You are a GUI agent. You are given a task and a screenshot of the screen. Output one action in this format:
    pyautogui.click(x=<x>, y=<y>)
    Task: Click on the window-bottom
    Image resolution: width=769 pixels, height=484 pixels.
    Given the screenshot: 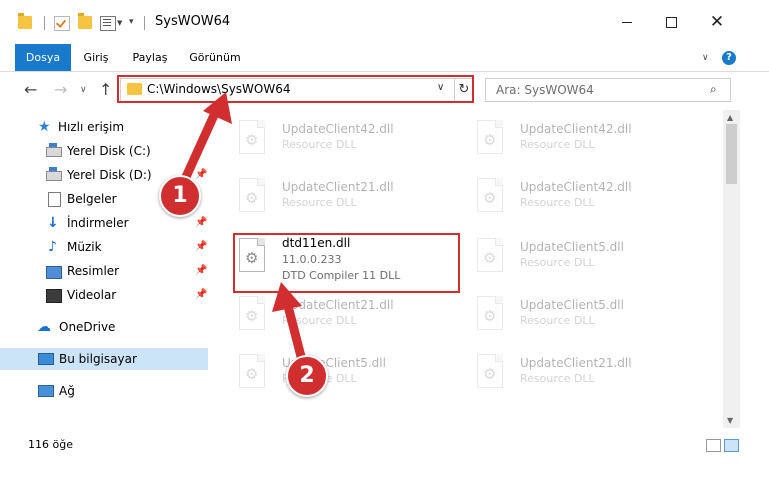 What is the action you would take?
    pyautogui.click(x=384, y=471)
    